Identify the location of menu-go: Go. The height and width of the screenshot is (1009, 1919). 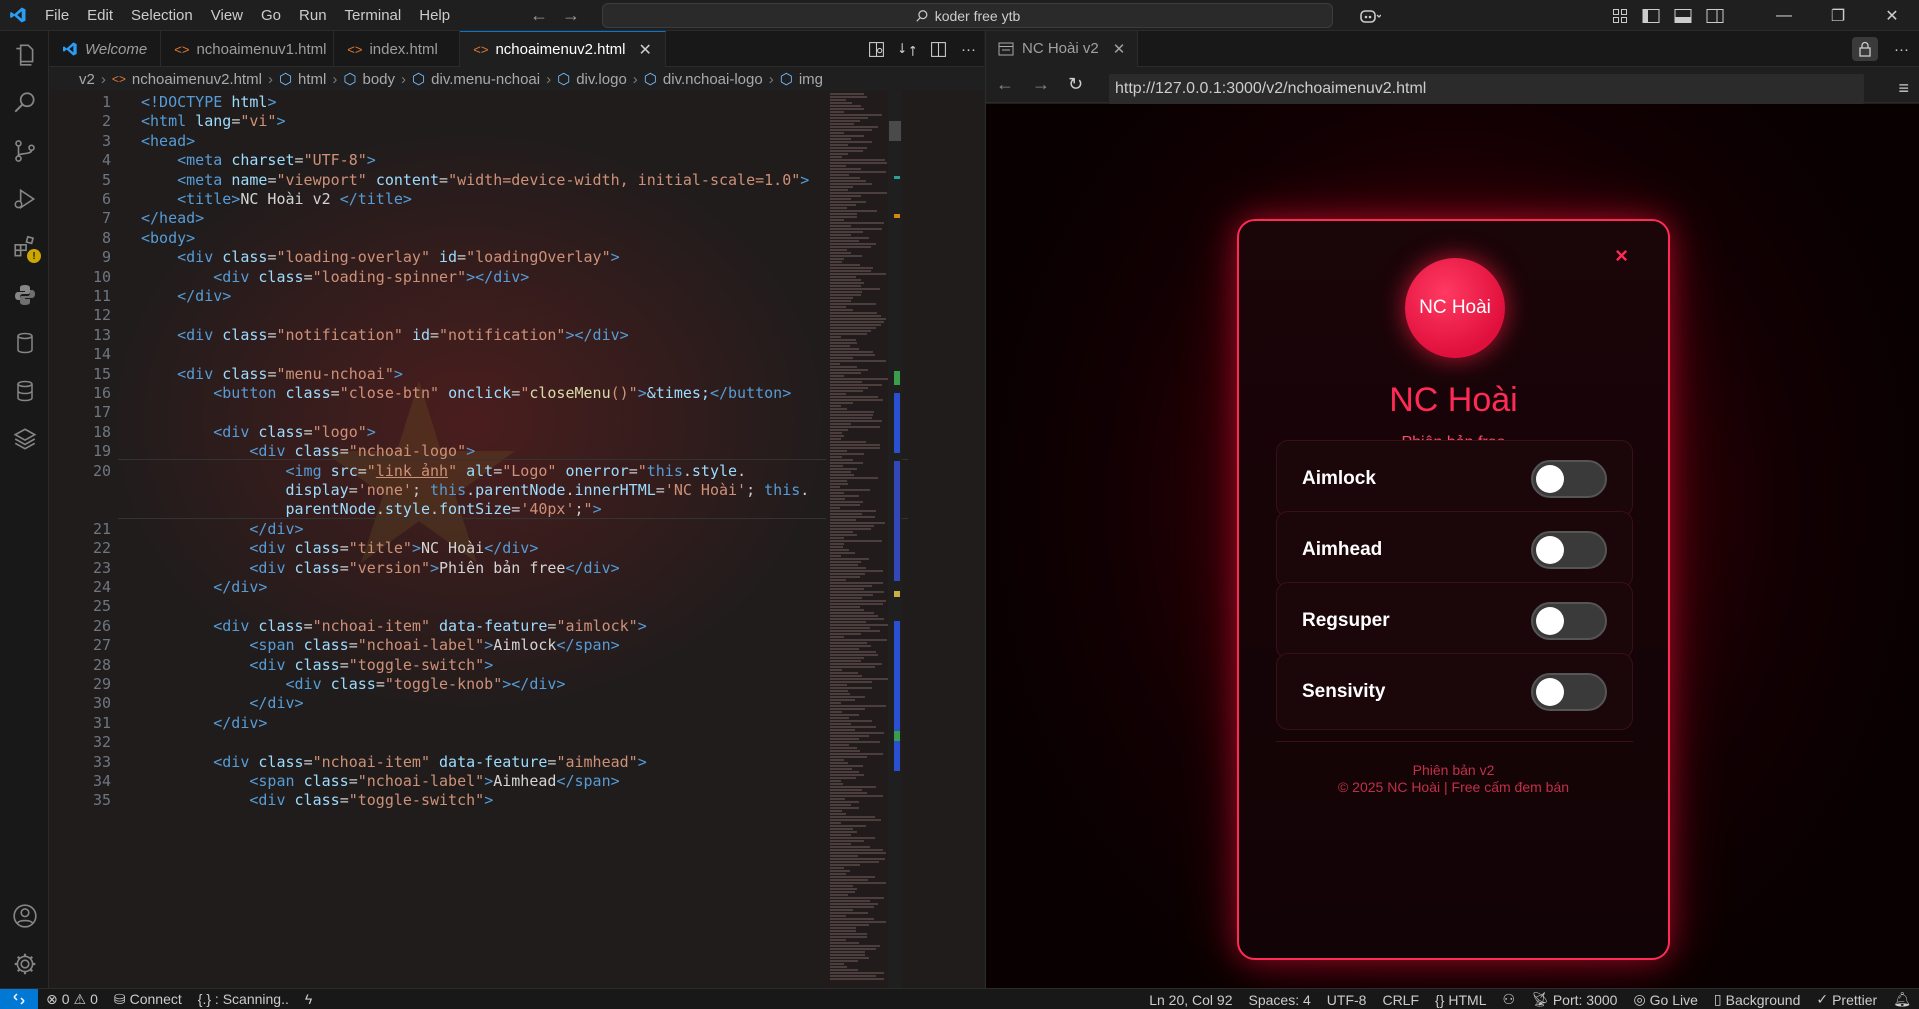
(271, 15).